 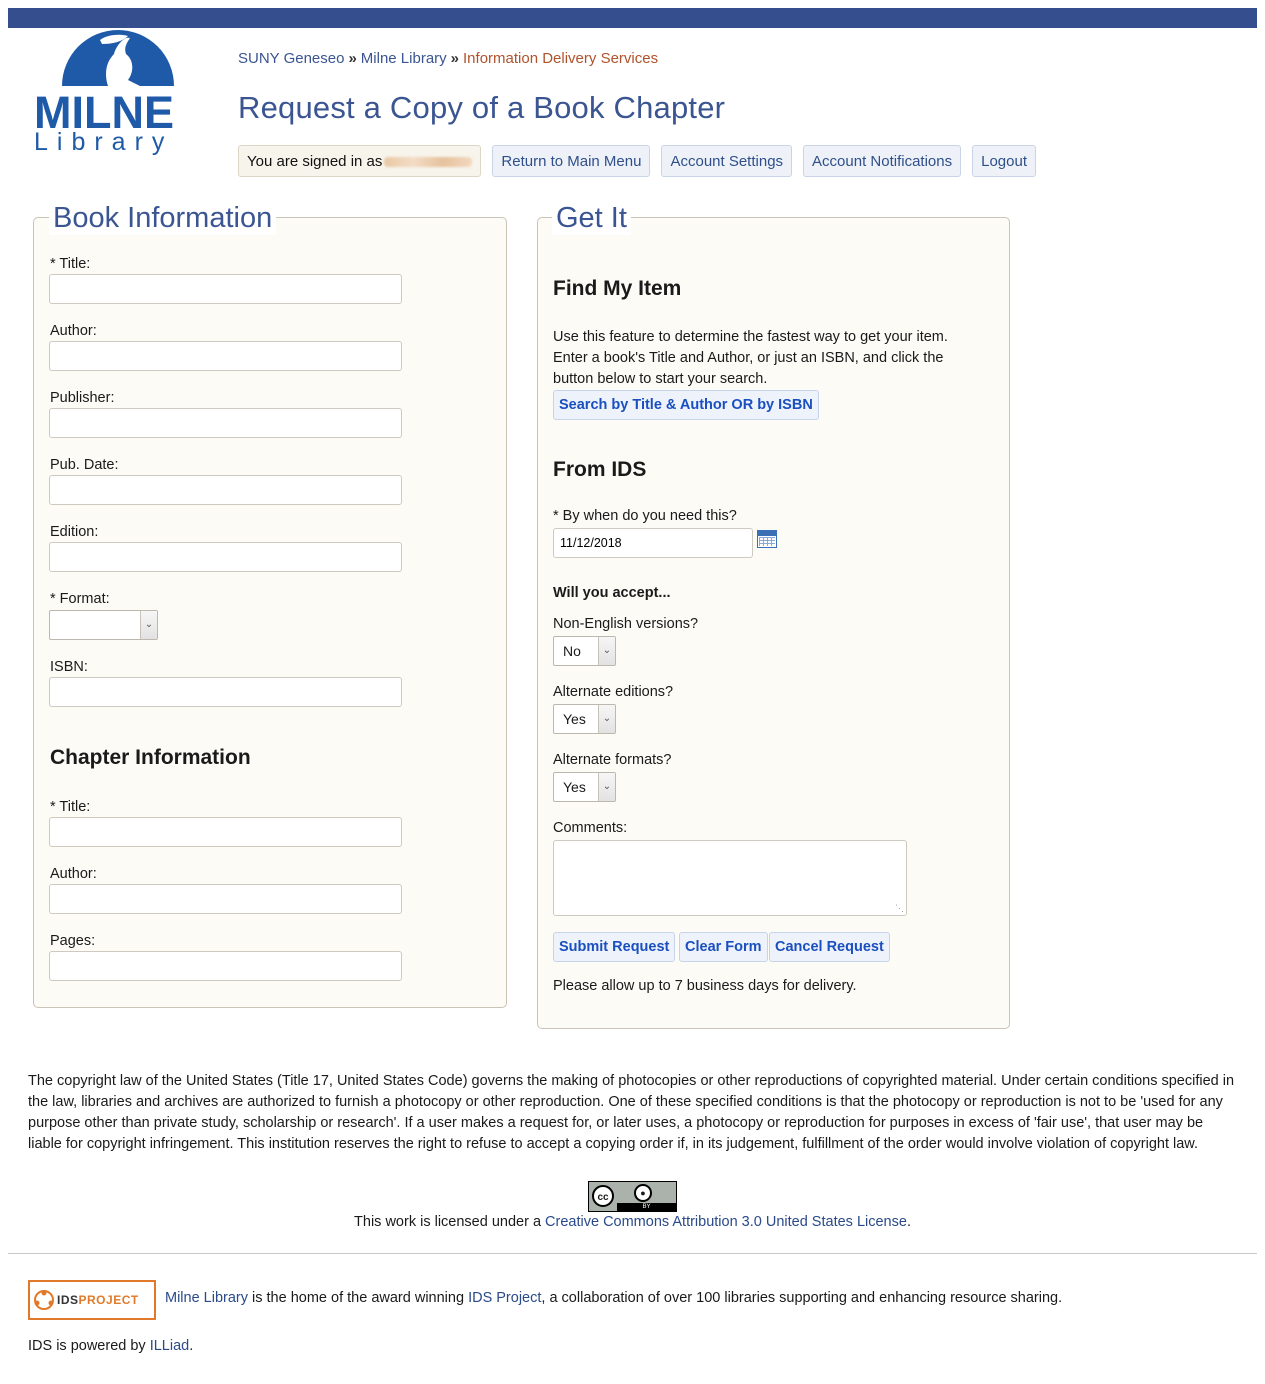 I want to click on cc-icon: cc, so click(x=603, y=1196).